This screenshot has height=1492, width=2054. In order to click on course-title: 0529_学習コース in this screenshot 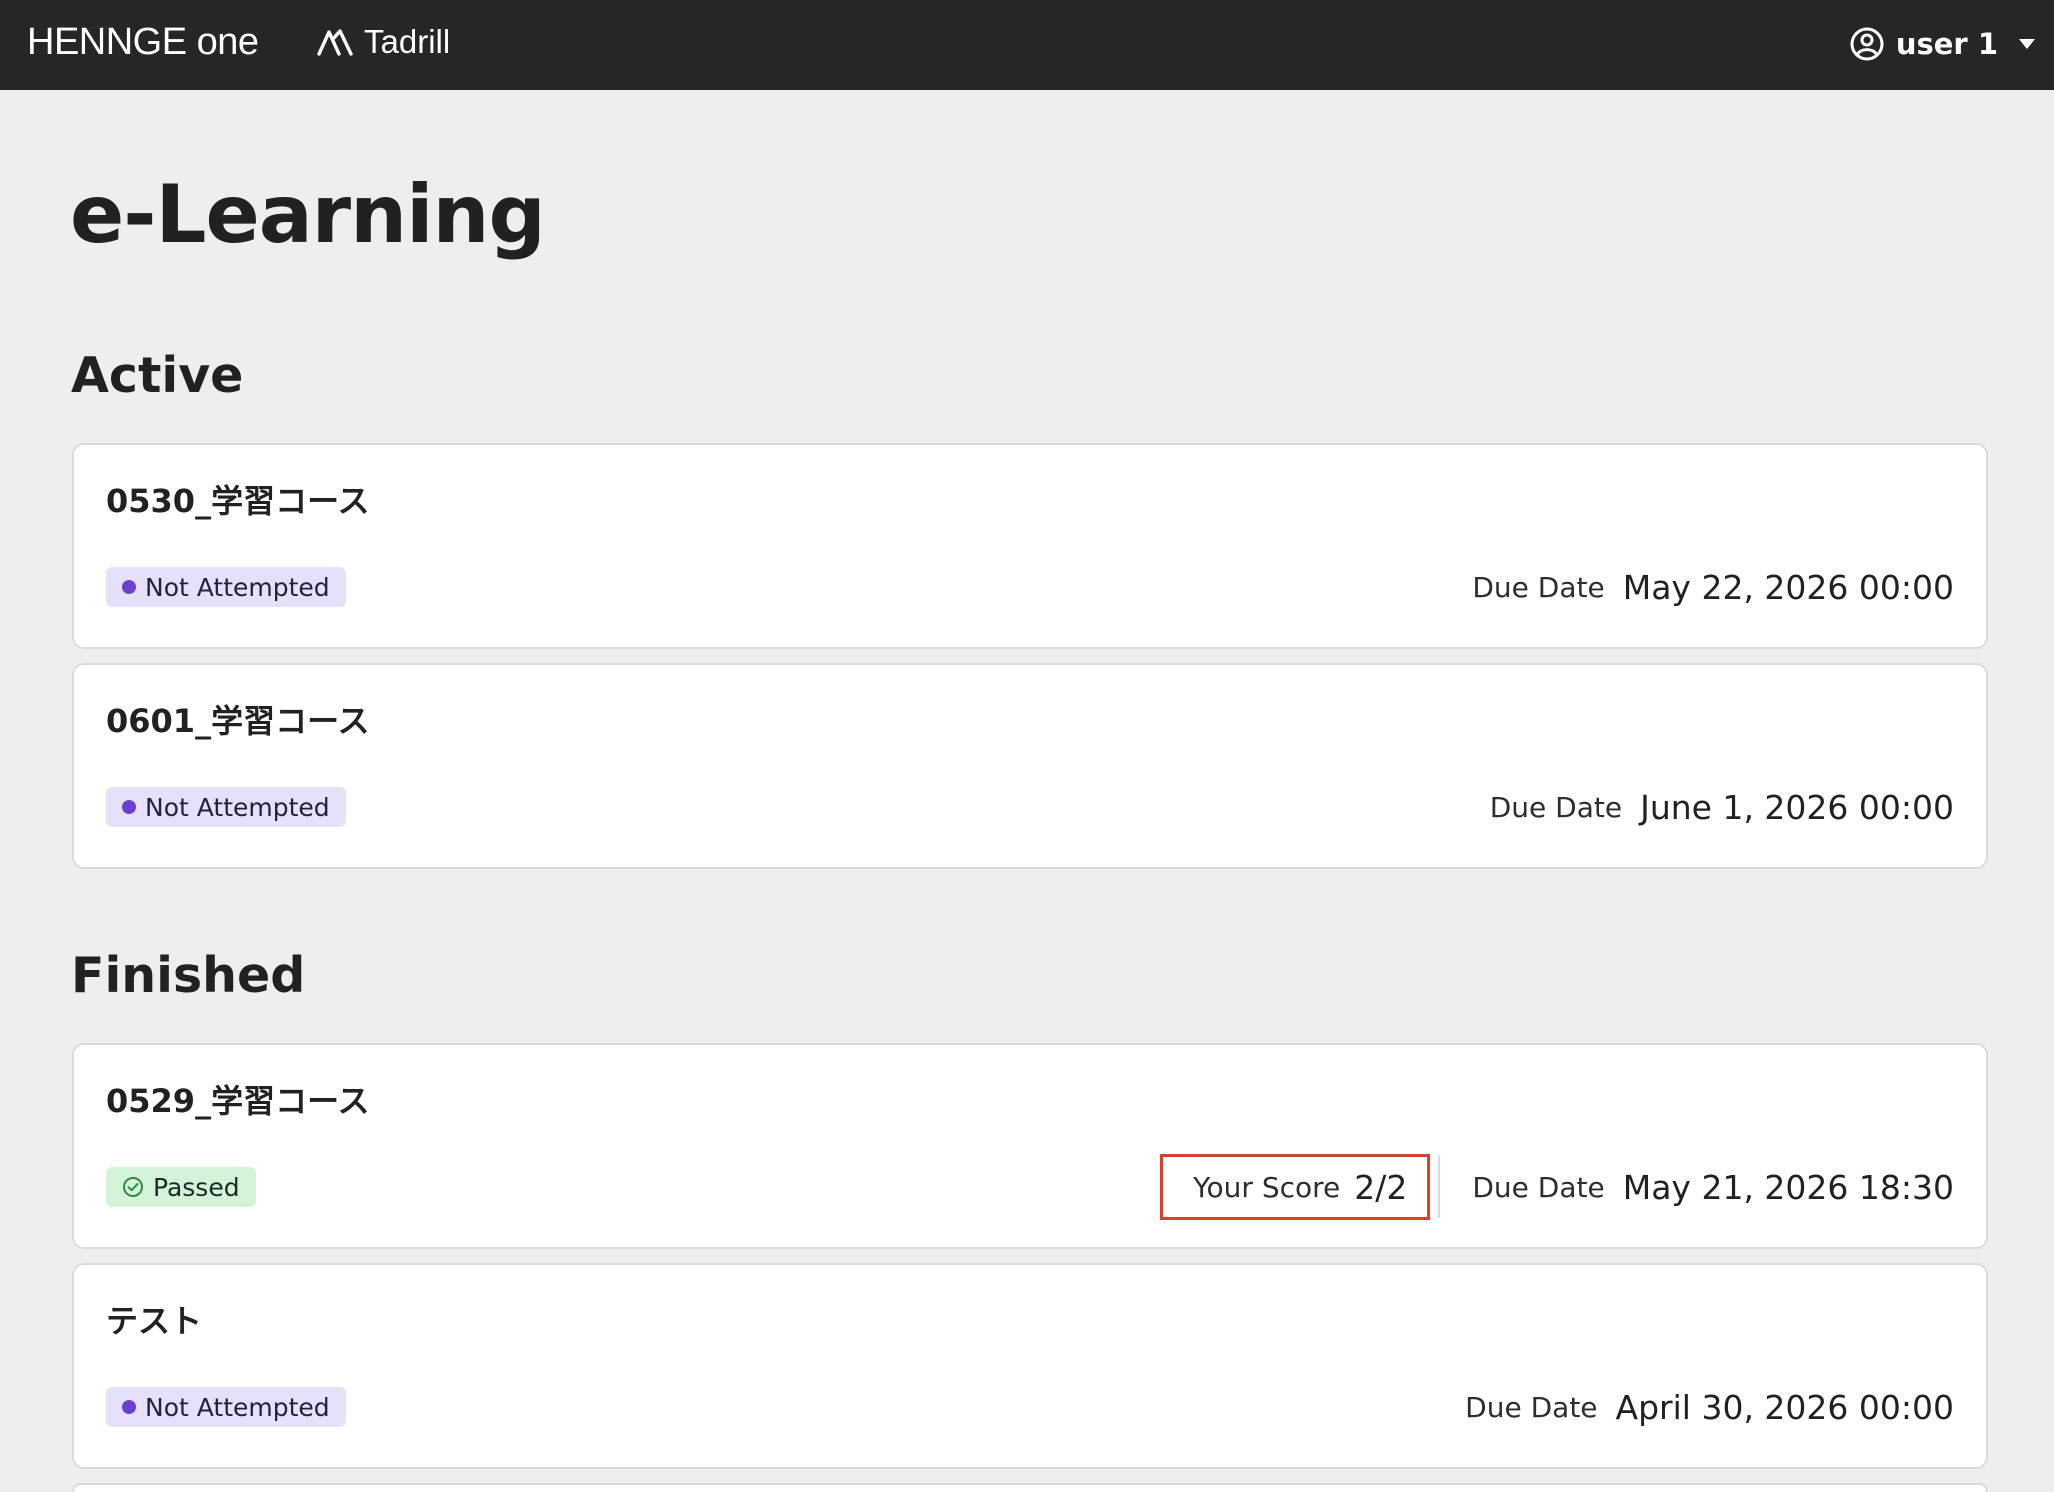, I will do `click(238, 1101)`.